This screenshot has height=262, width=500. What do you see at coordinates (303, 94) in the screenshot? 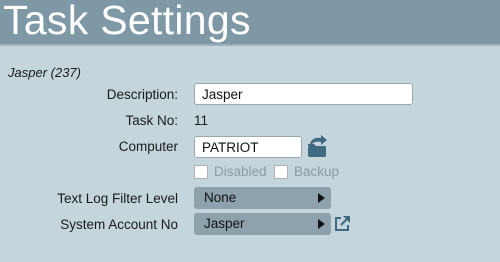
I see `description-input` at bounding box center [303, 94].